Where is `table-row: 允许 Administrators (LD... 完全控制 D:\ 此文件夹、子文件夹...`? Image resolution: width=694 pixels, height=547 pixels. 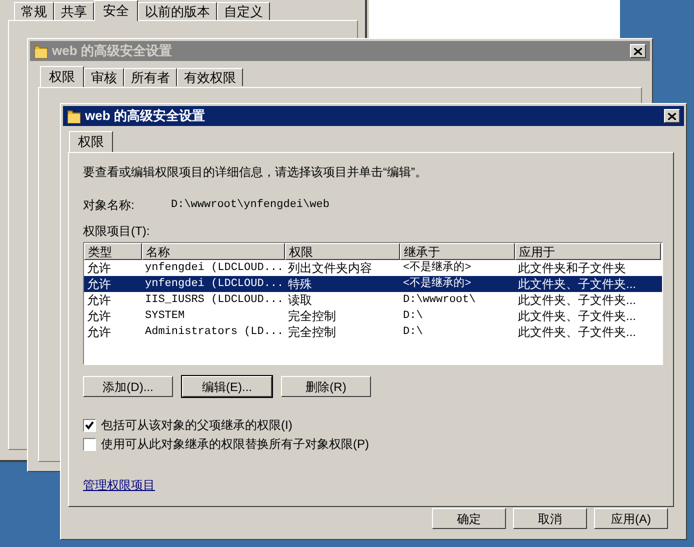 table-row: 允许 Administrators (LD... 完全控制 D:\ 此文件夹、子文件夹... is located at coordinates (373, 332).